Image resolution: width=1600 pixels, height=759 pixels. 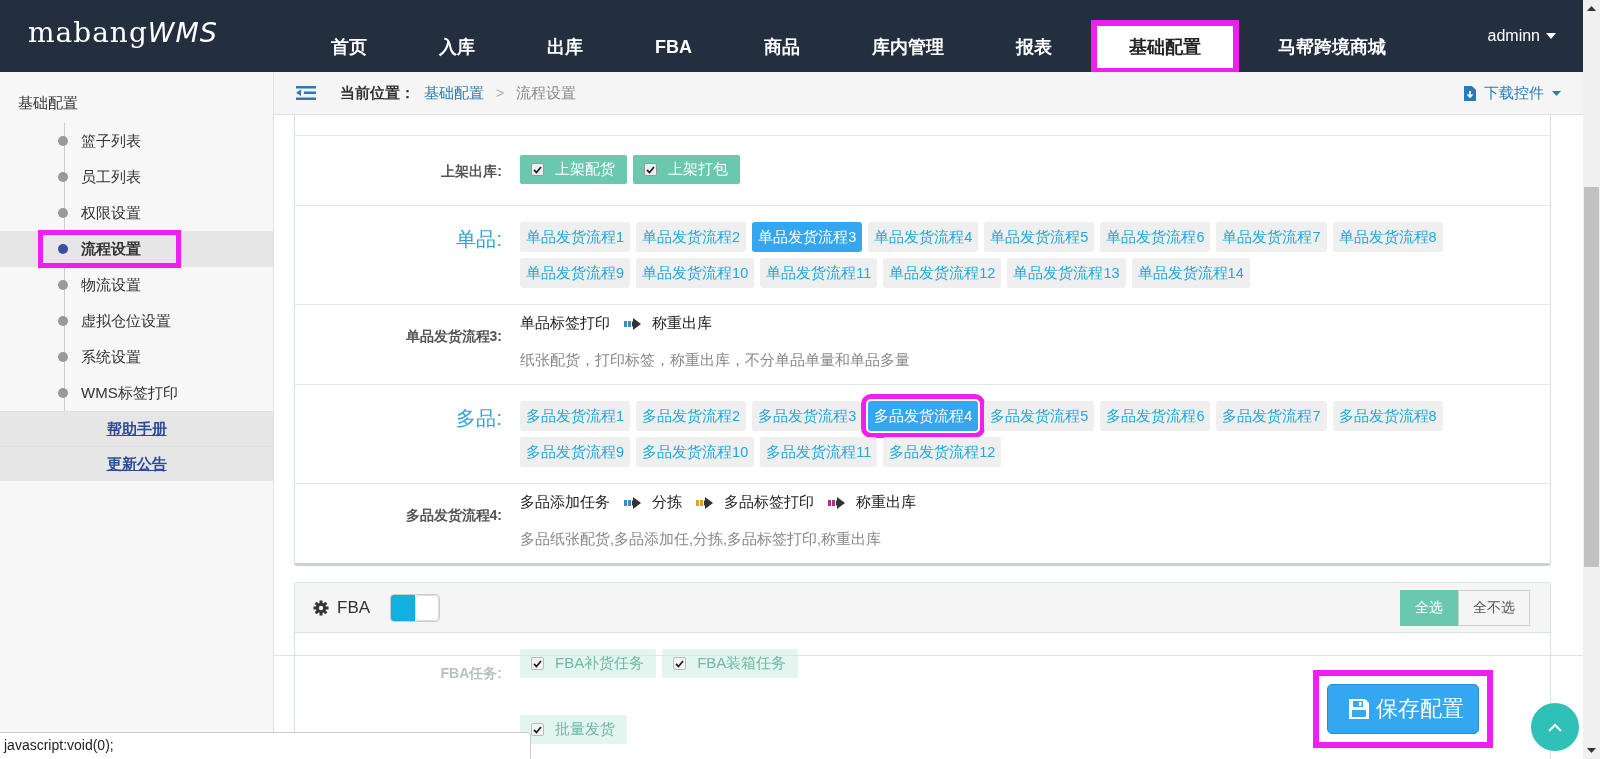 What do you see at coordinates (807, 237) in the screenshot?
I see `flow-option: 单品发货流程3` at bounding box center [807, 237].